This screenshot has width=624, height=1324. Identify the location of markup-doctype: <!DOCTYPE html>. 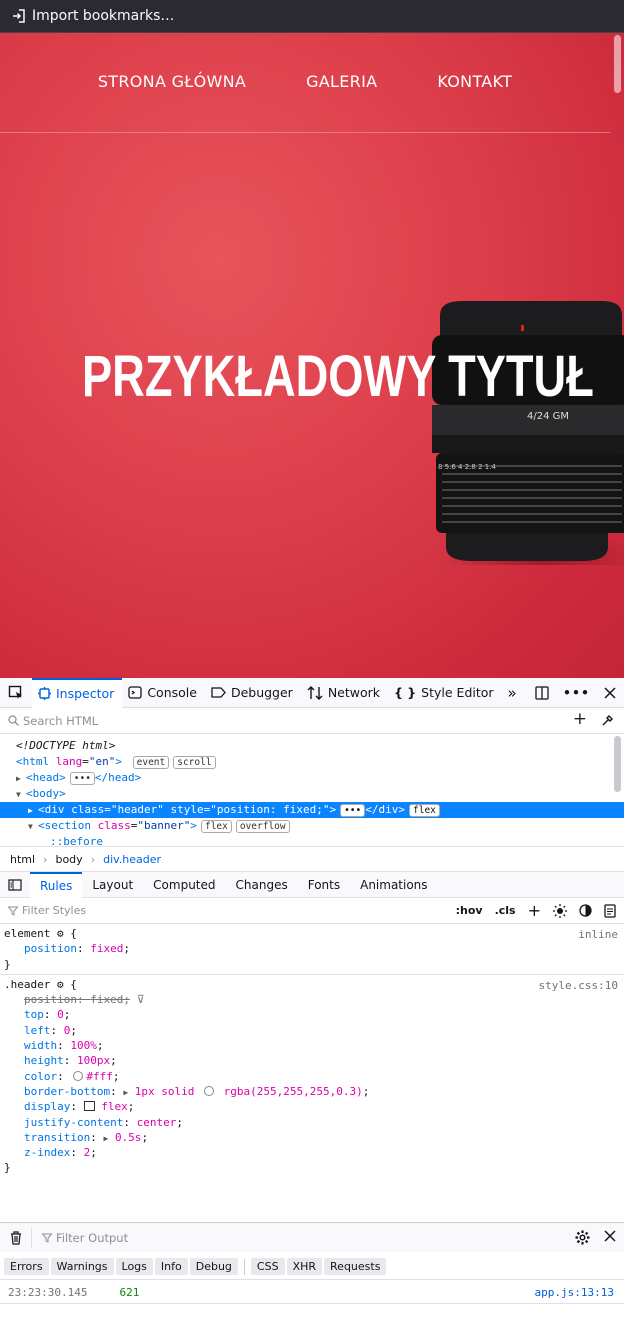
(312, 746).